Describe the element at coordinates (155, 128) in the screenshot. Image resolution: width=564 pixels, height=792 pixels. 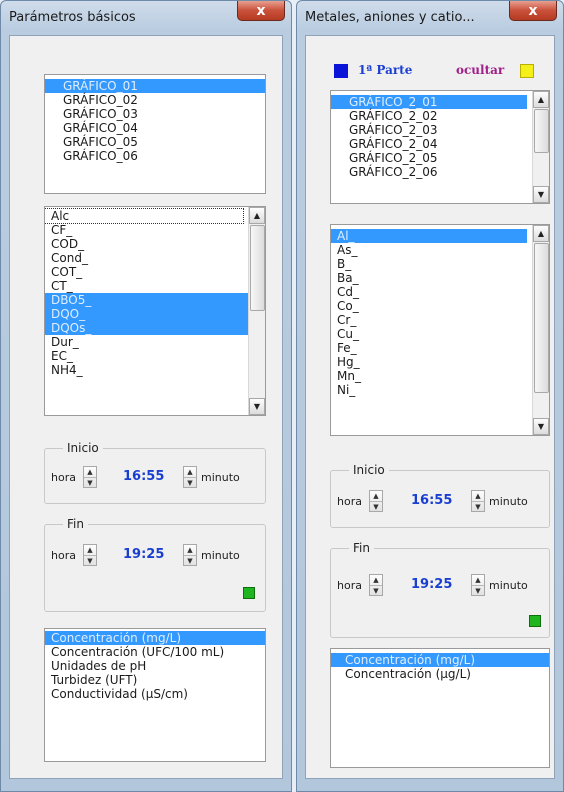
I see `list-item: GRÁFICO_04` at that location.